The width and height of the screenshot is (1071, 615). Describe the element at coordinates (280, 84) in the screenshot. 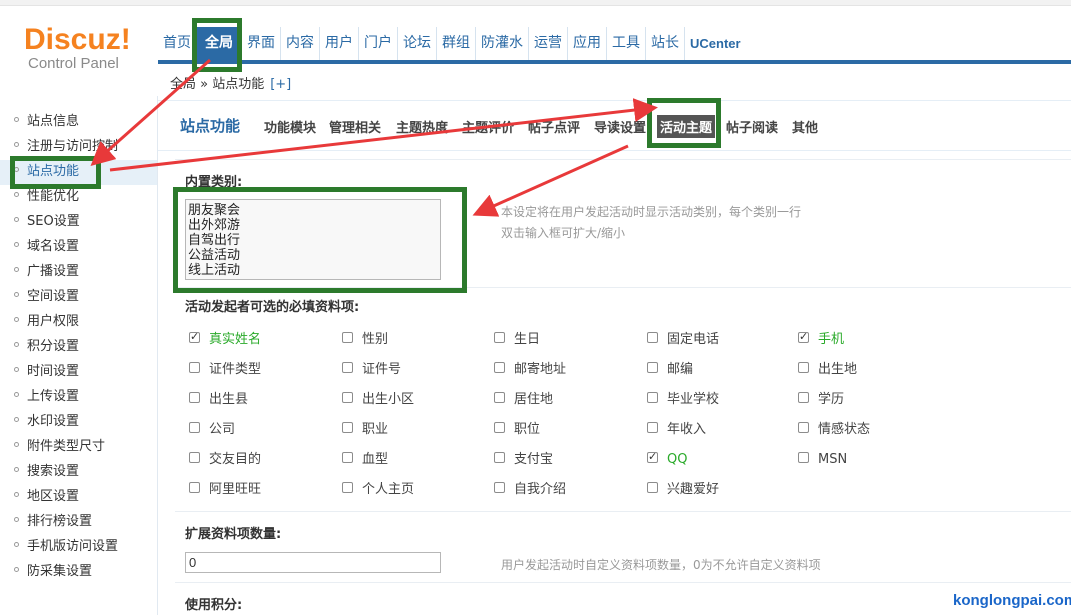

I see `add-shortcut-button: [+]` at that location.